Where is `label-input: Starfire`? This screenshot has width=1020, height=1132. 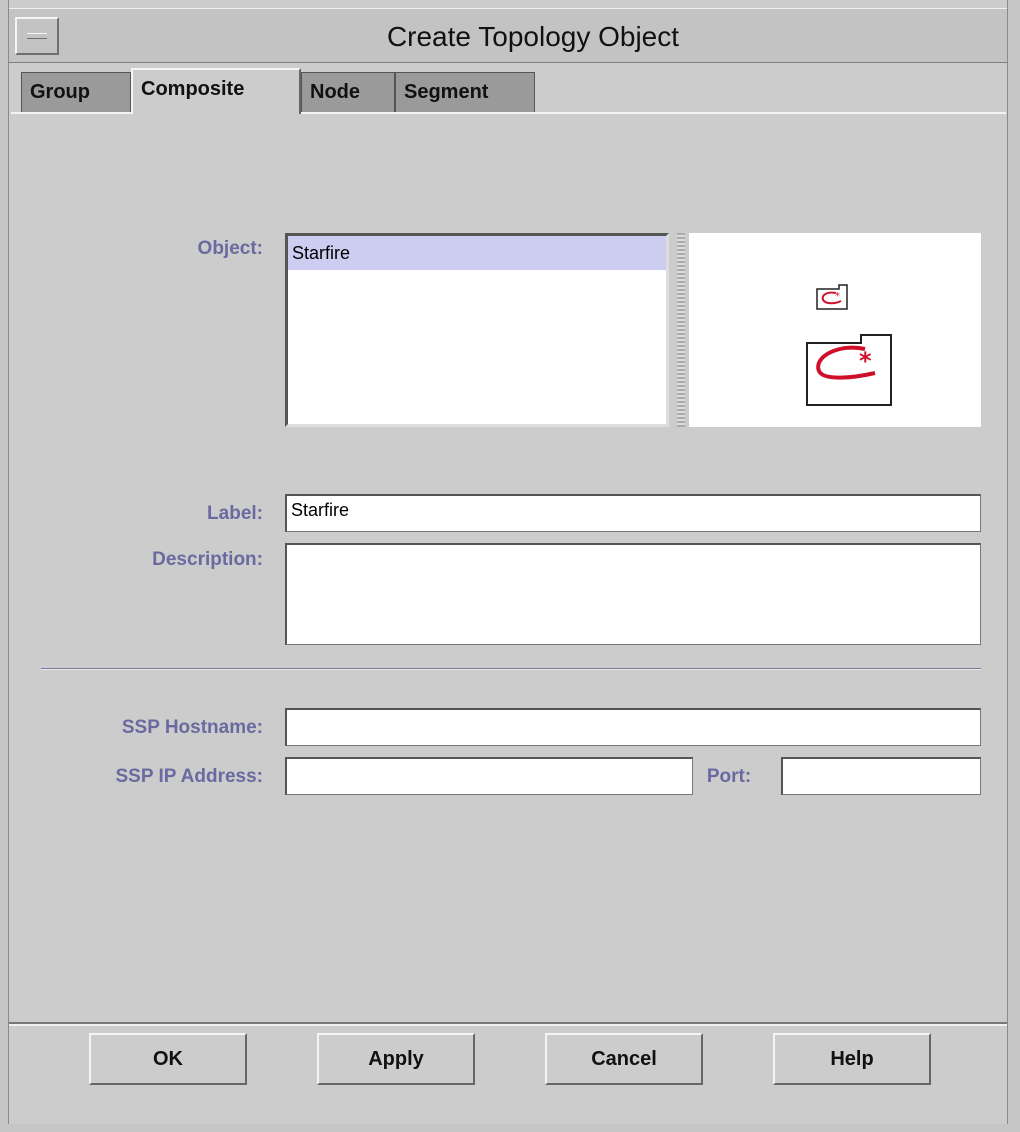
label-input: Starfire is located at coordinates (633, 513).